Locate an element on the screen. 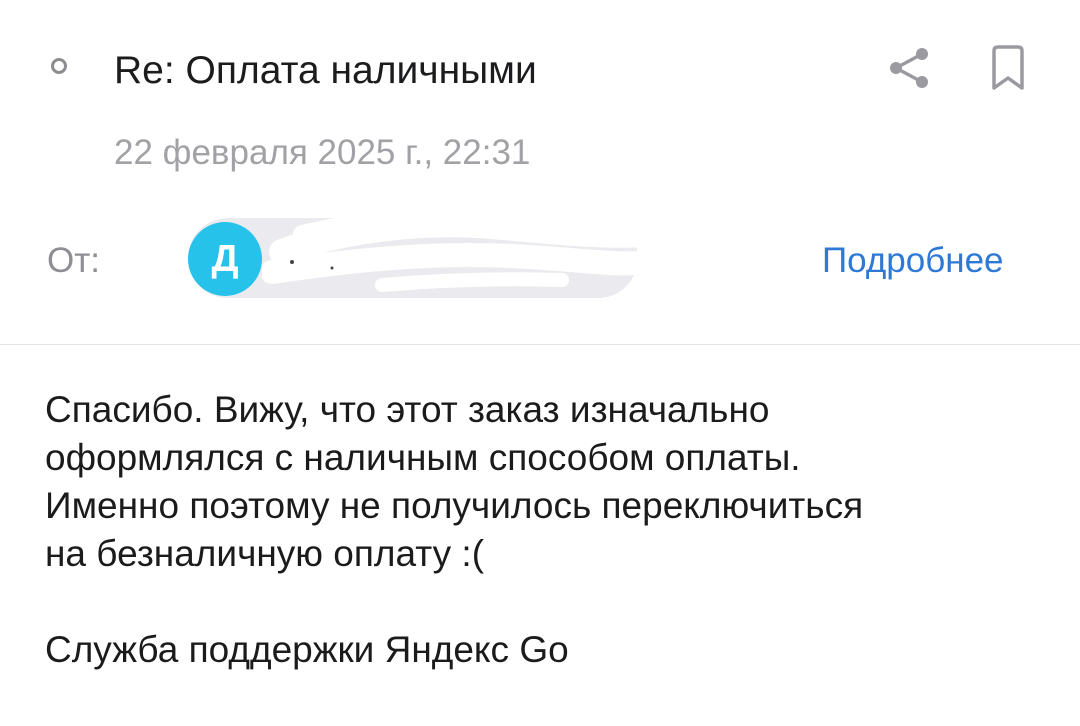  share-button is located at coordinates (909, 68).